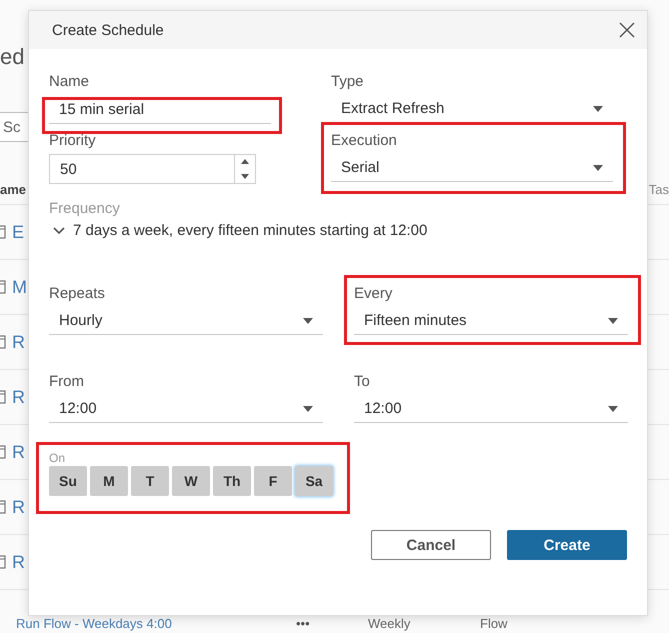  What do you see at coordinates (19, 287) in the screenshot?
I see `schedule-link: M` at bounding box center [19, 287].